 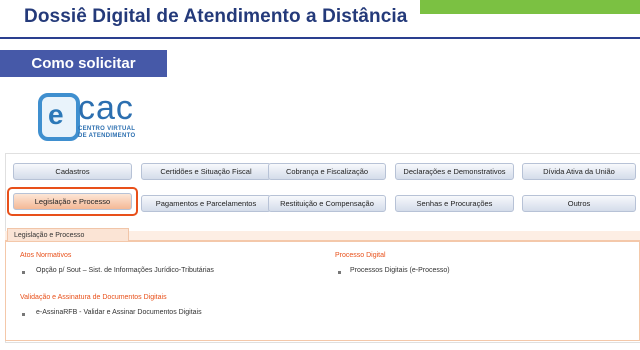 What do you see at coordinates (400, 270) in the screenshot?
I see `link-e-processo: Processos Digitais (e-Processo)` at bounding box center [400, 270].